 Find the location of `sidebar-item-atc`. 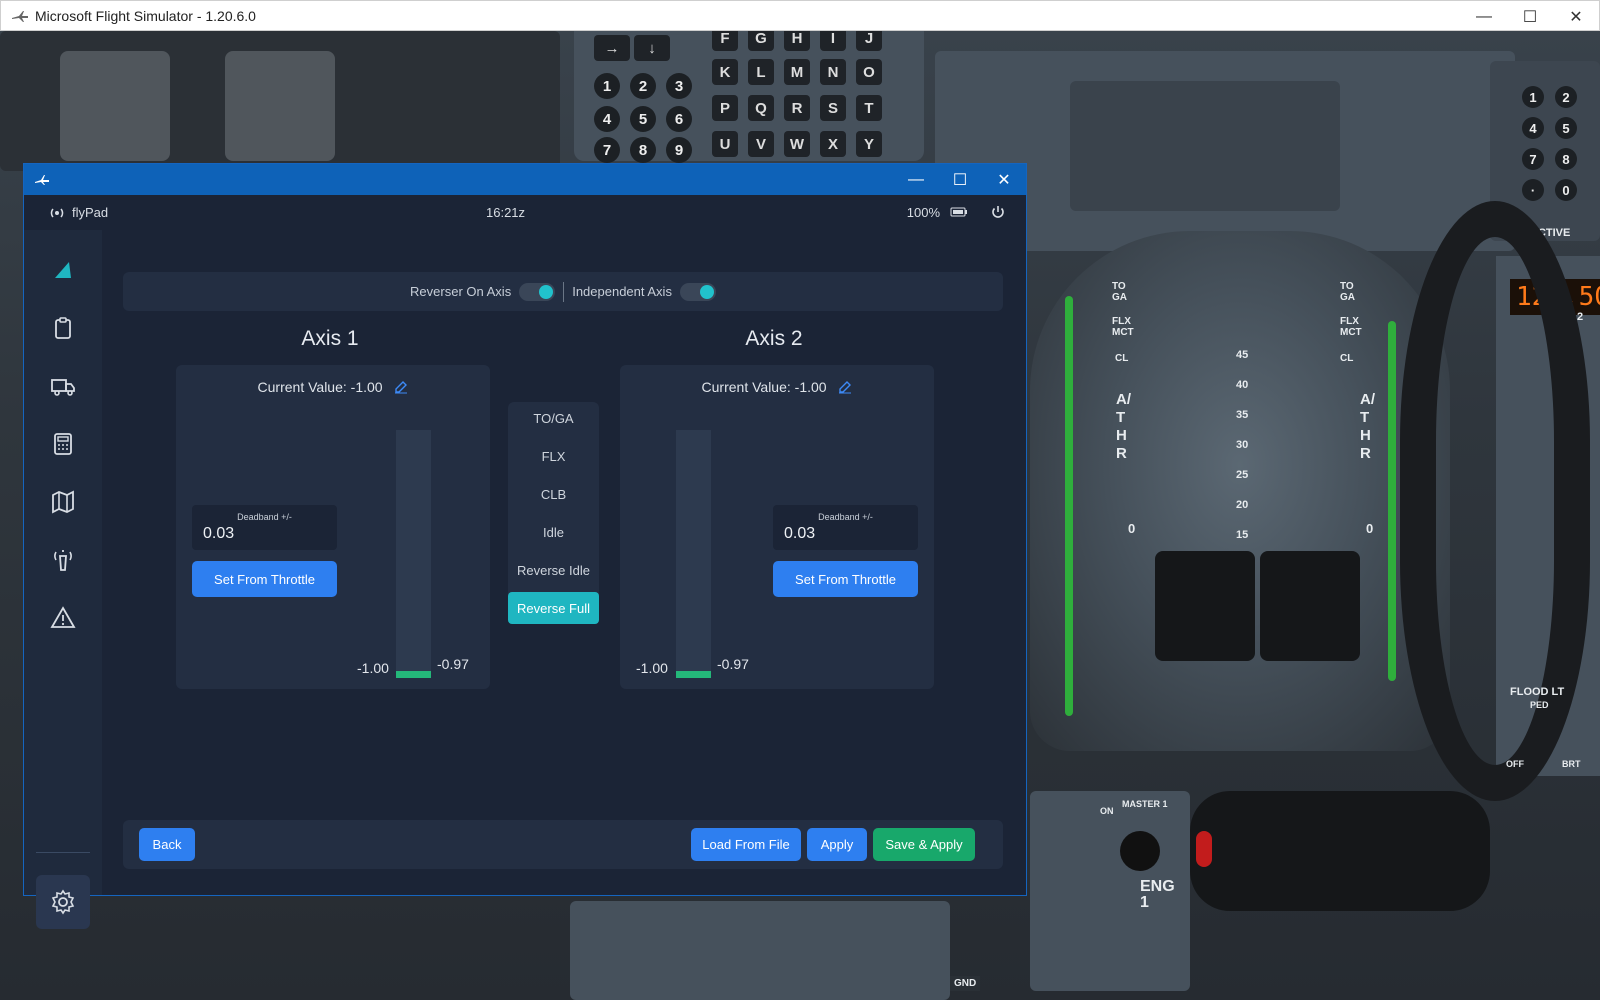

sidebar-item-atc is located at coordinates (63, 560).